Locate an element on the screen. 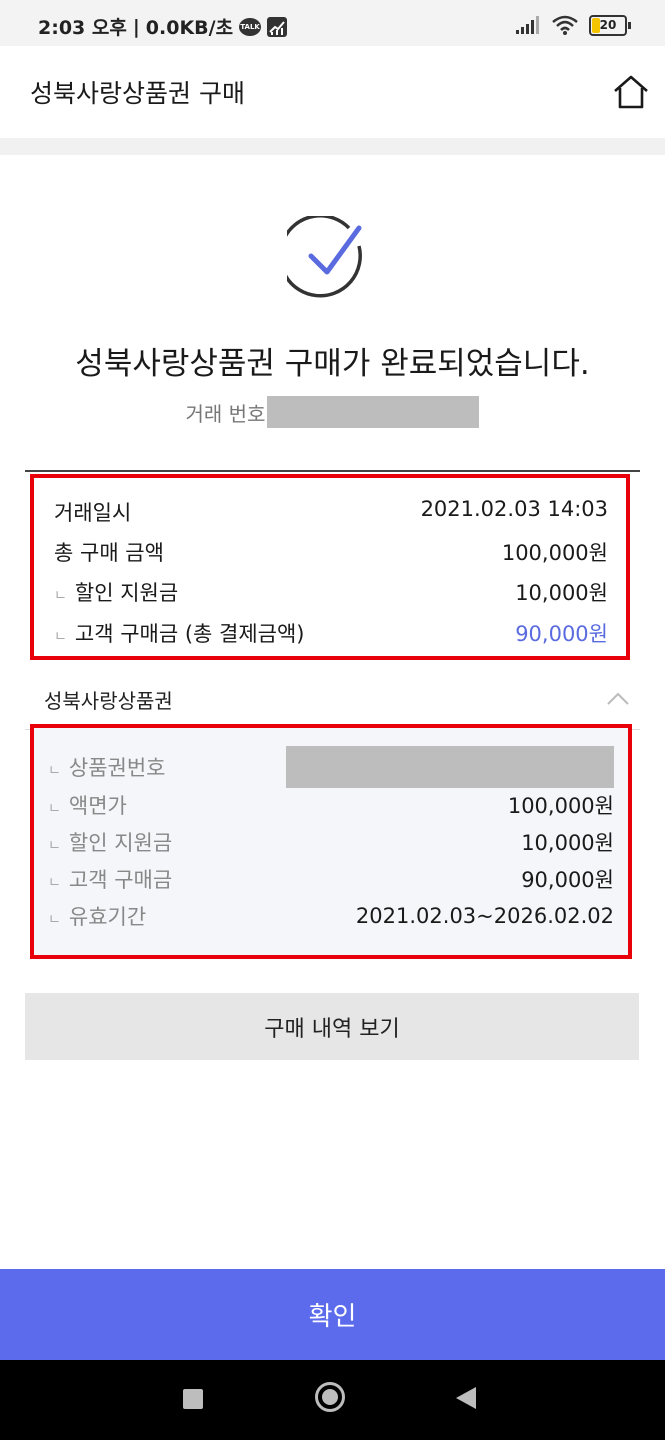 The width and height of the screenshot is (665, 1440). signal-icon is located at coordinates (527, 25).